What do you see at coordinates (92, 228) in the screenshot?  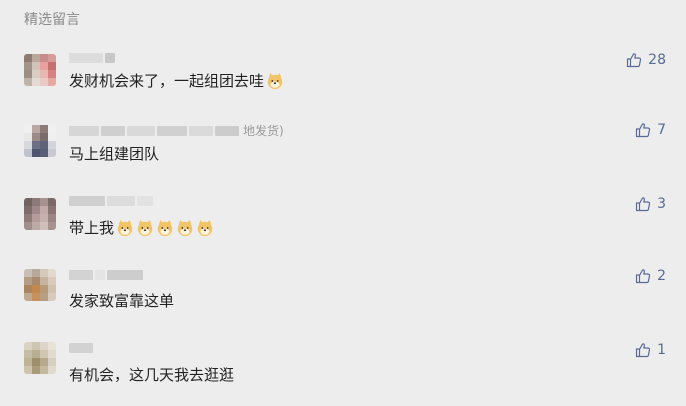 I see `comment-text: 带上我` at bounding box center [92, 228].